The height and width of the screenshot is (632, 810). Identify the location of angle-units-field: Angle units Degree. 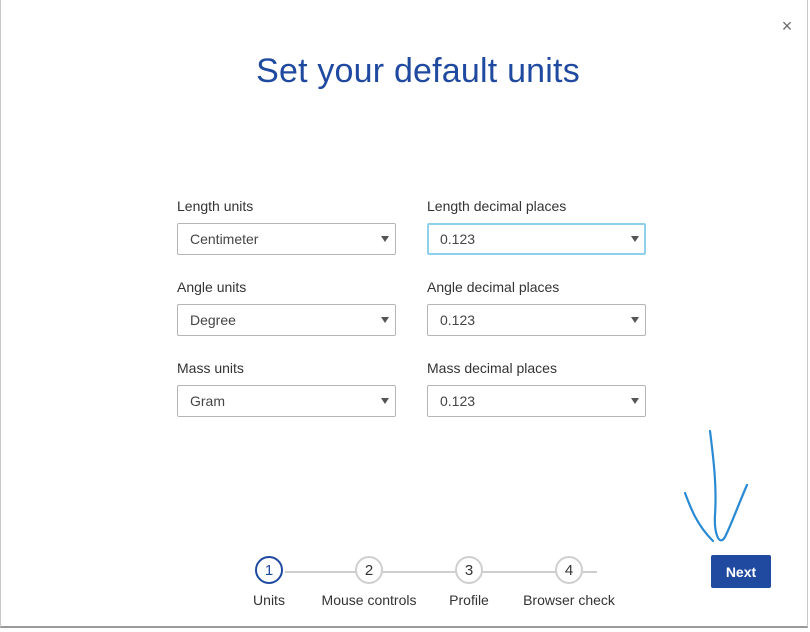
(287, 306).